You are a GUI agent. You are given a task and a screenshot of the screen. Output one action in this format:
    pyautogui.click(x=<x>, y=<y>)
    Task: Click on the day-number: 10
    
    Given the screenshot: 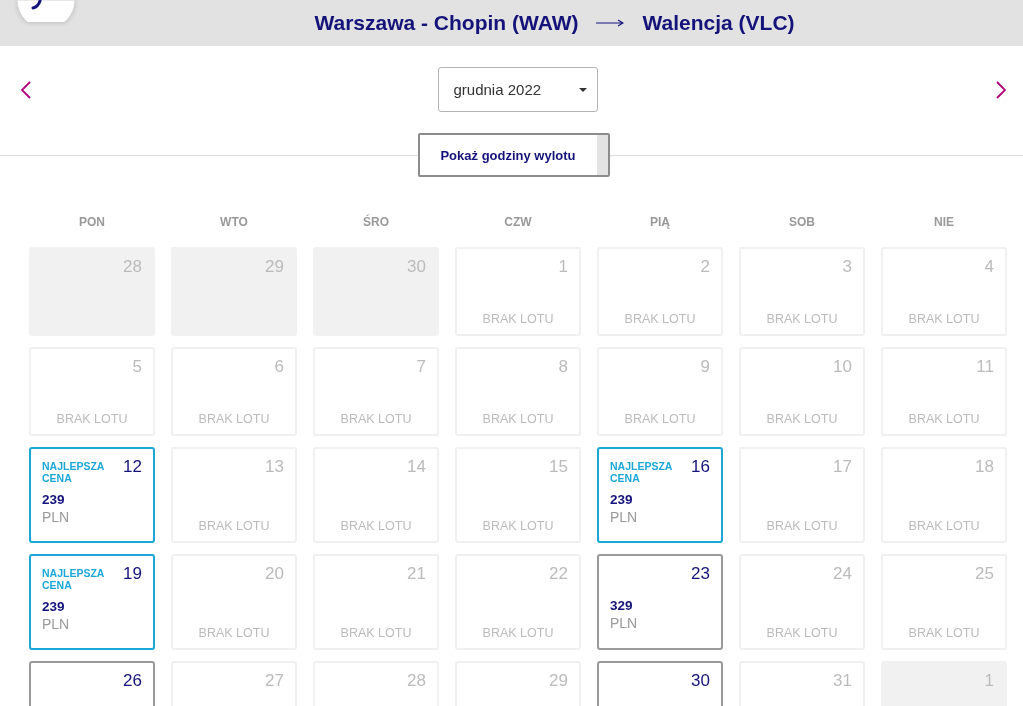 What is the action you would take?
    pyautogui.click(x=842, y=367)
    